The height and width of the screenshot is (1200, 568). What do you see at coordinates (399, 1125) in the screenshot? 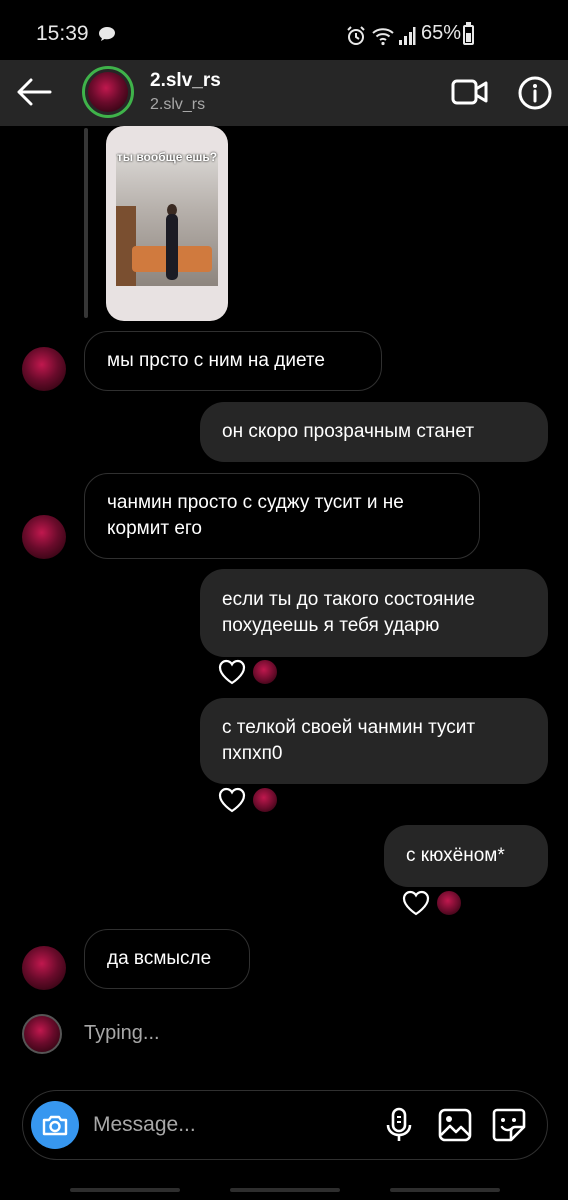
I see `microphone-icon` at bounding box center [399, 1125].